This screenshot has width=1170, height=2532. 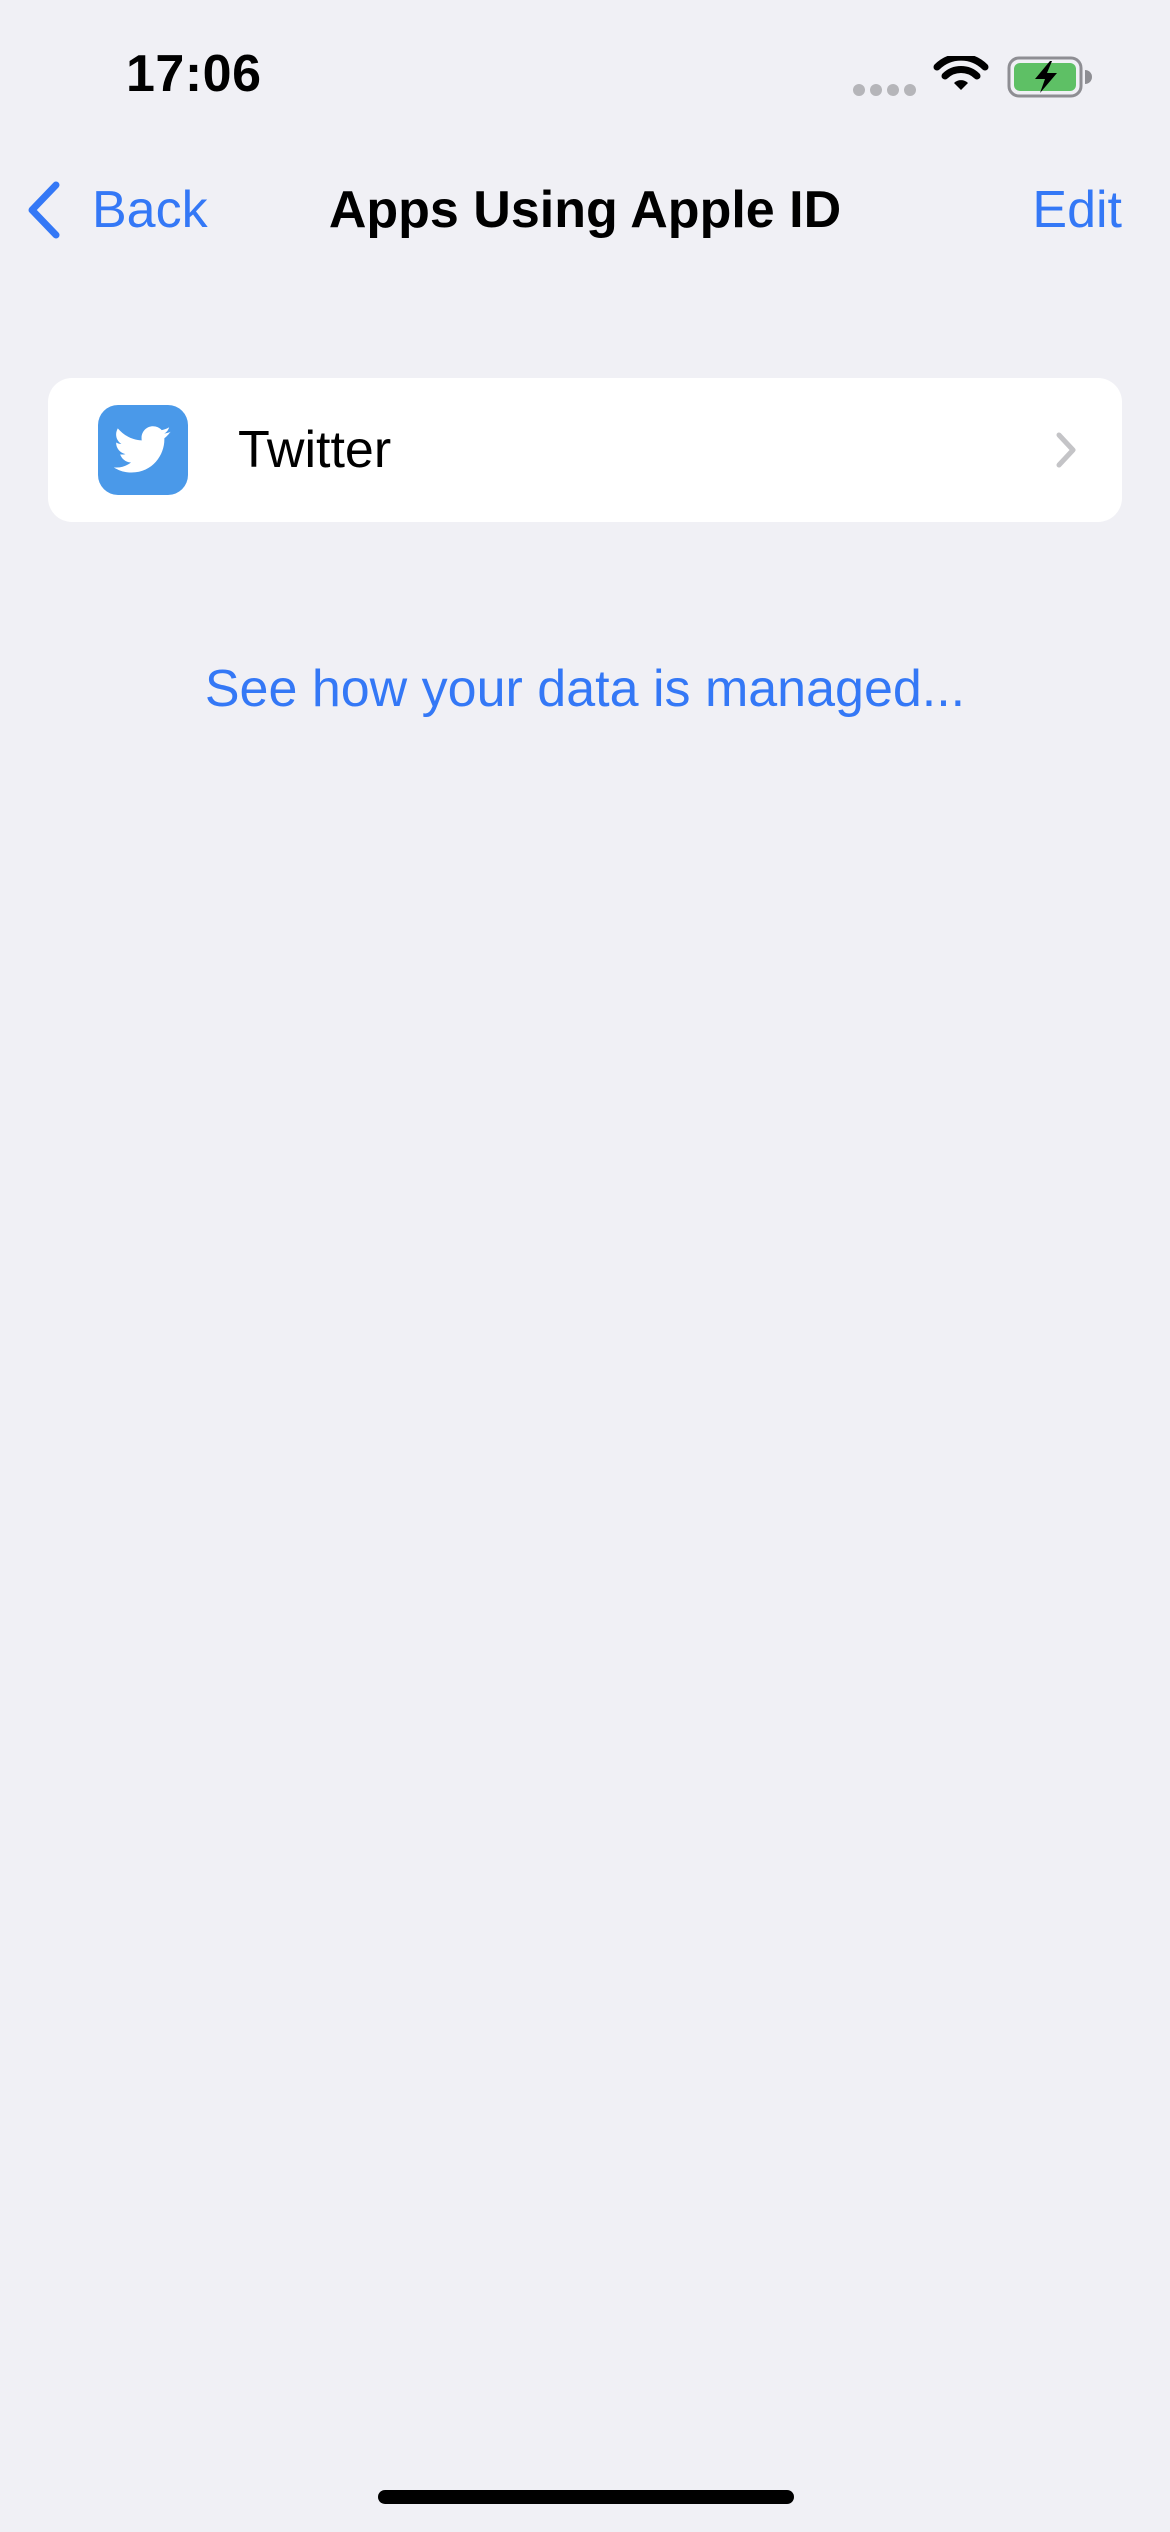 I want to click on app-name: Twitter, so click(x=315, y=450).